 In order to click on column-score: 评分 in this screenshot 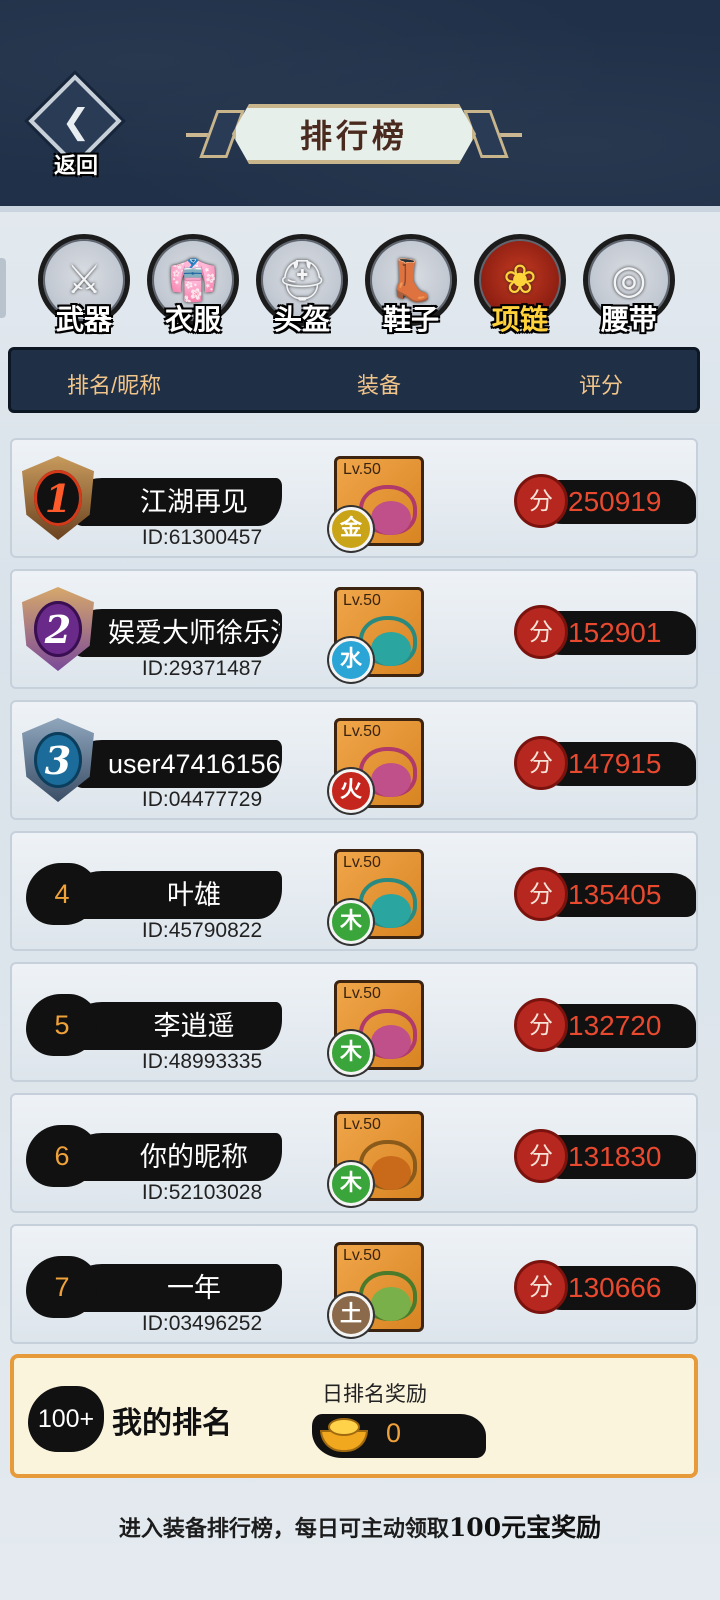, I will do `click(601, 385)`.